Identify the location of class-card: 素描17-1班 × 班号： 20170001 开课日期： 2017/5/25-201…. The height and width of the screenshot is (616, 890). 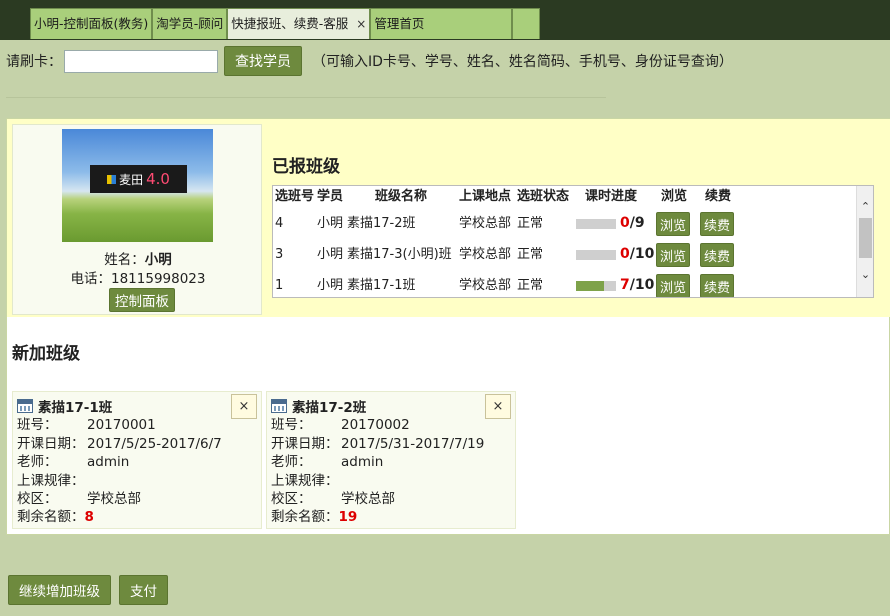
(137, 460).